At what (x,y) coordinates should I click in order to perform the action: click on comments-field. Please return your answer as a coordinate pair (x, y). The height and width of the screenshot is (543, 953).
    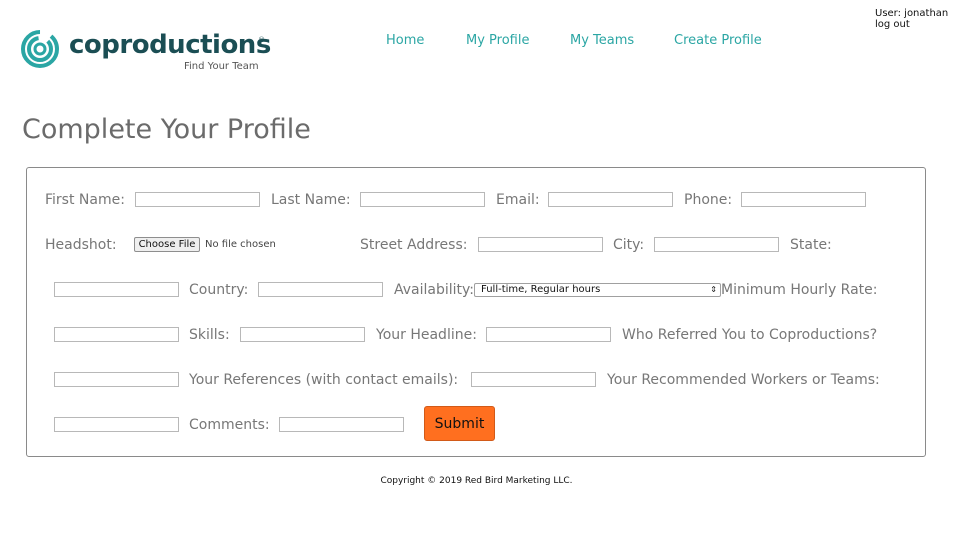
    Looking at the image, I should click on (341, 424).